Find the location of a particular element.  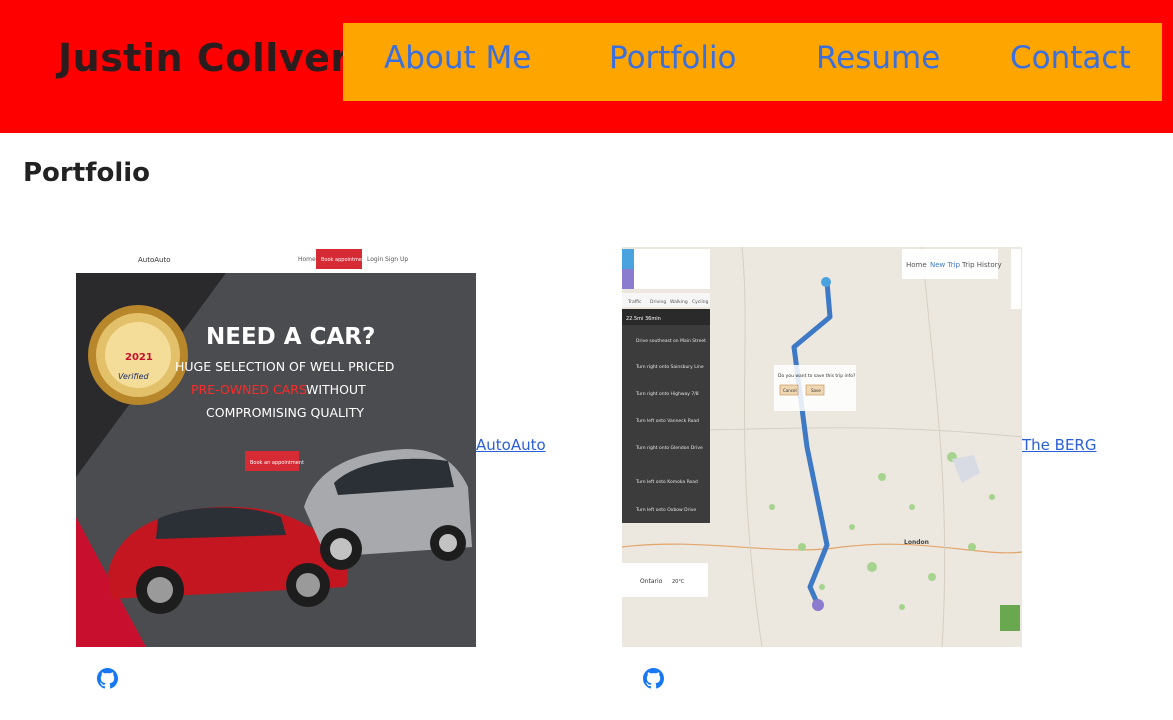

map-city-label: London is located at coordinates (916, 542).